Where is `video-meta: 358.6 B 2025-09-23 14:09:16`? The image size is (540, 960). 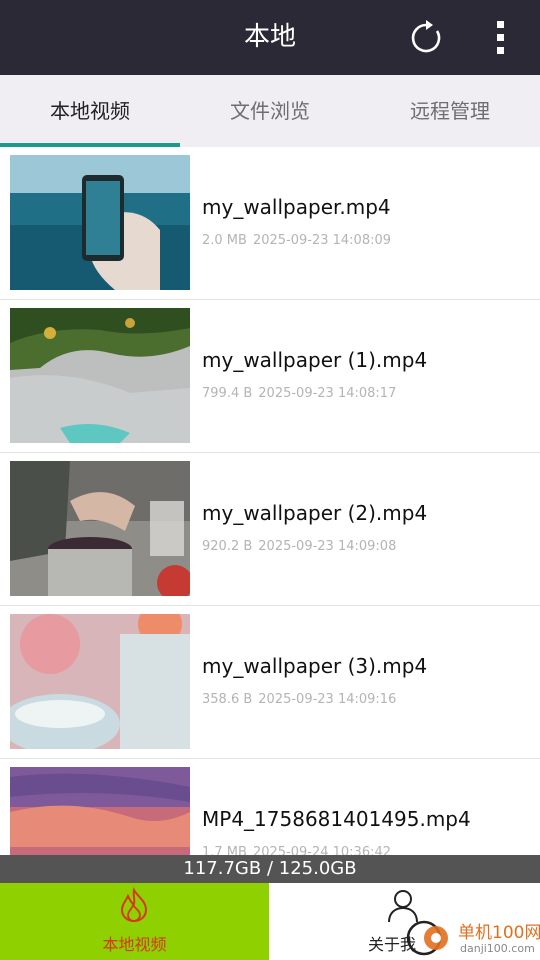
video-meta: 358.6 B 2025-09-23 14:09:16 is located at coordinates (299, 699).